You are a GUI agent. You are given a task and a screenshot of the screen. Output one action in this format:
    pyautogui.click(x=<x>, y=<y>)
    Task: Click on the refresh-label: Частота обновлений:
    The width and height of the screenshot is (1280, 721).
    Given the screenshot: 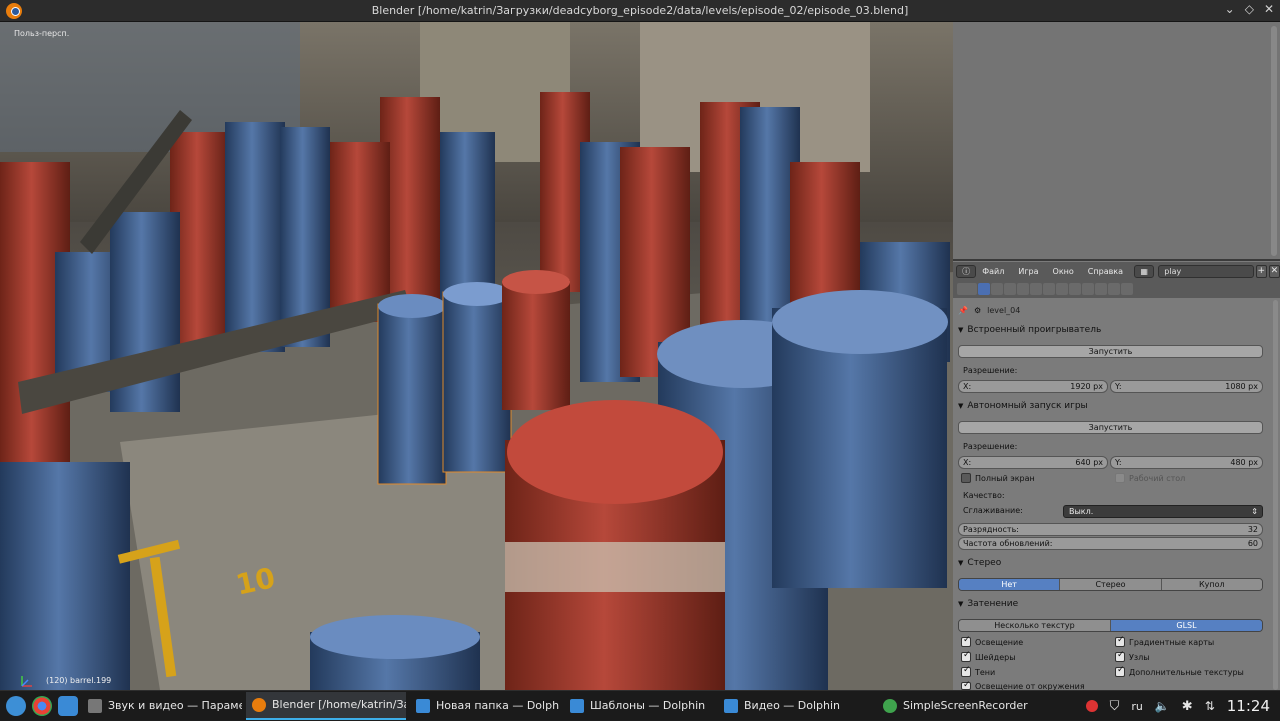 What is the action you would take?
    pyautogui.click(x=1008, y=543)
    